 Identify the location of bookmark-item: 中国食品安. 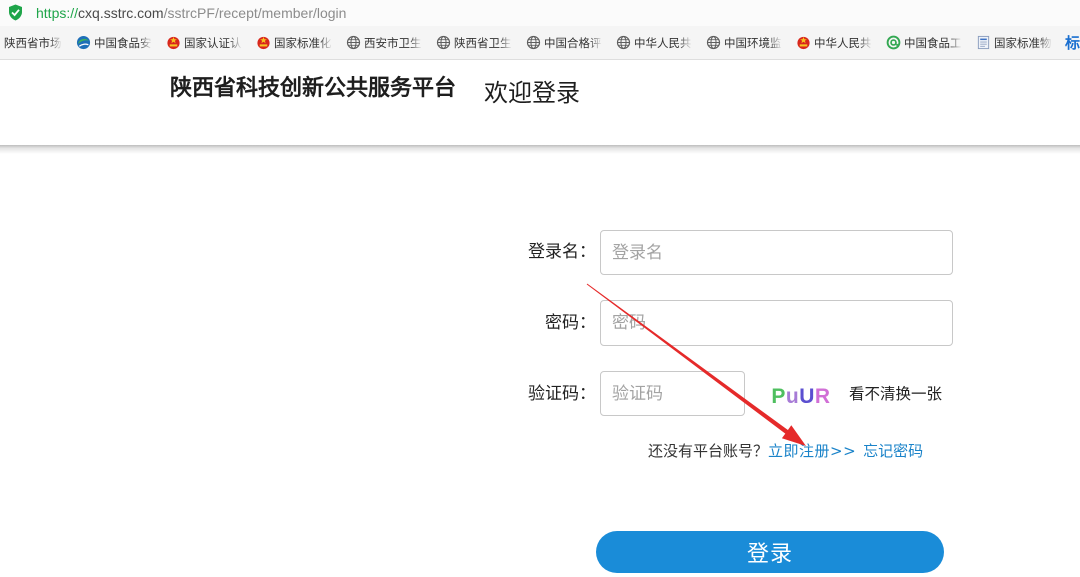
(120, 43).